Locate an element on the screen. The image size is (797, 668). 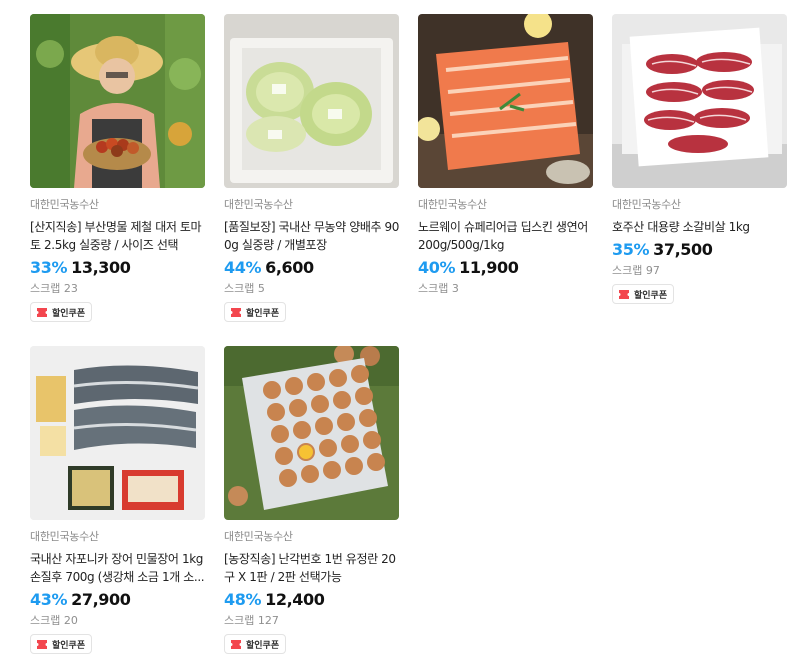
product-title: [품질보장] 국내산 무농약 양배추 900g 실중량 / 개별포장 is located at coordinates (311, 236).